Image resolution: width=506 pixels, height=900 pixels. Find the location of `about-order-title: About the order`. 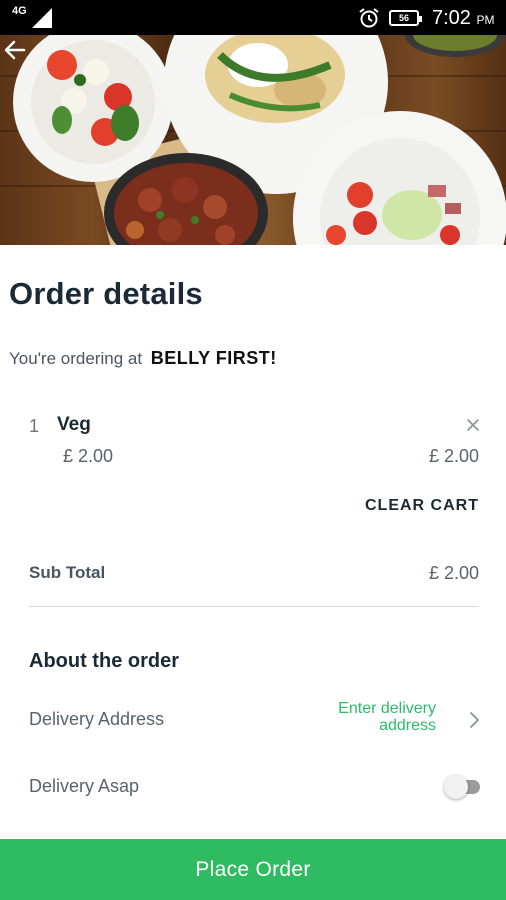

about-order-title: About the order is located at coordinates (104, 661).